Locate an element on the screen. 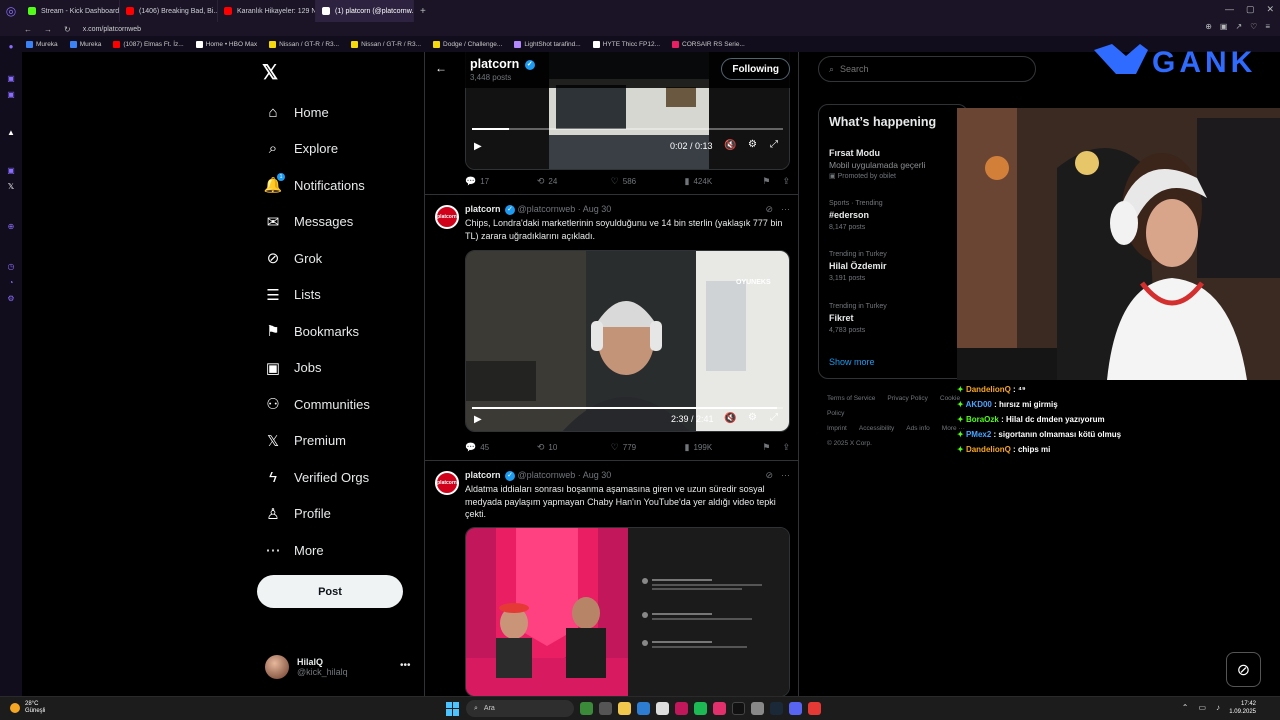 Image resolution: width=1280 pixels, height=720 pixels. like-button: ♡ 586 is located at coordinates (648, 181).